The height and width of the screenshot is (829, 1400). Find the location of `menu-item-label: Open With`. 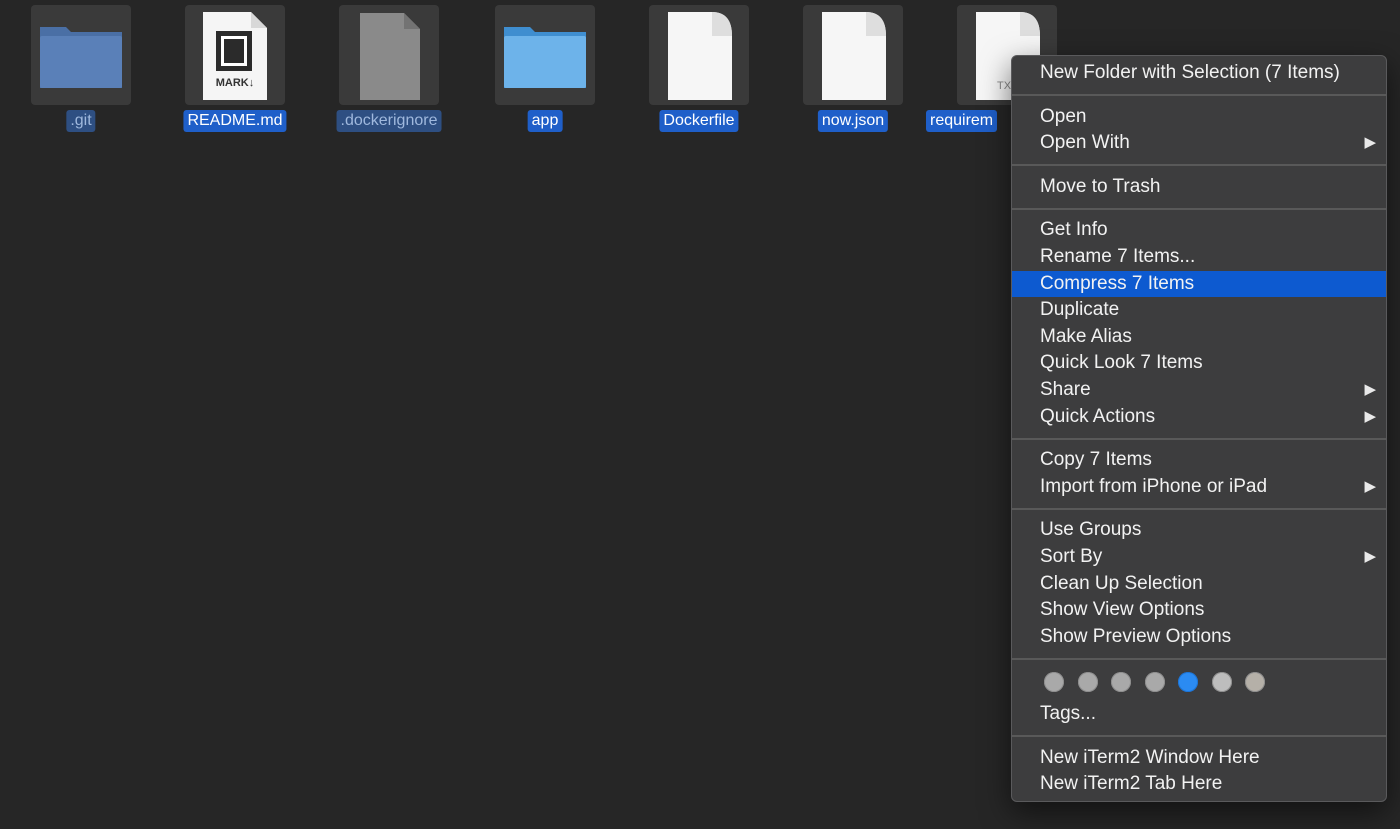

menu-item-label: Open With is located at coordinates (1085, 143).